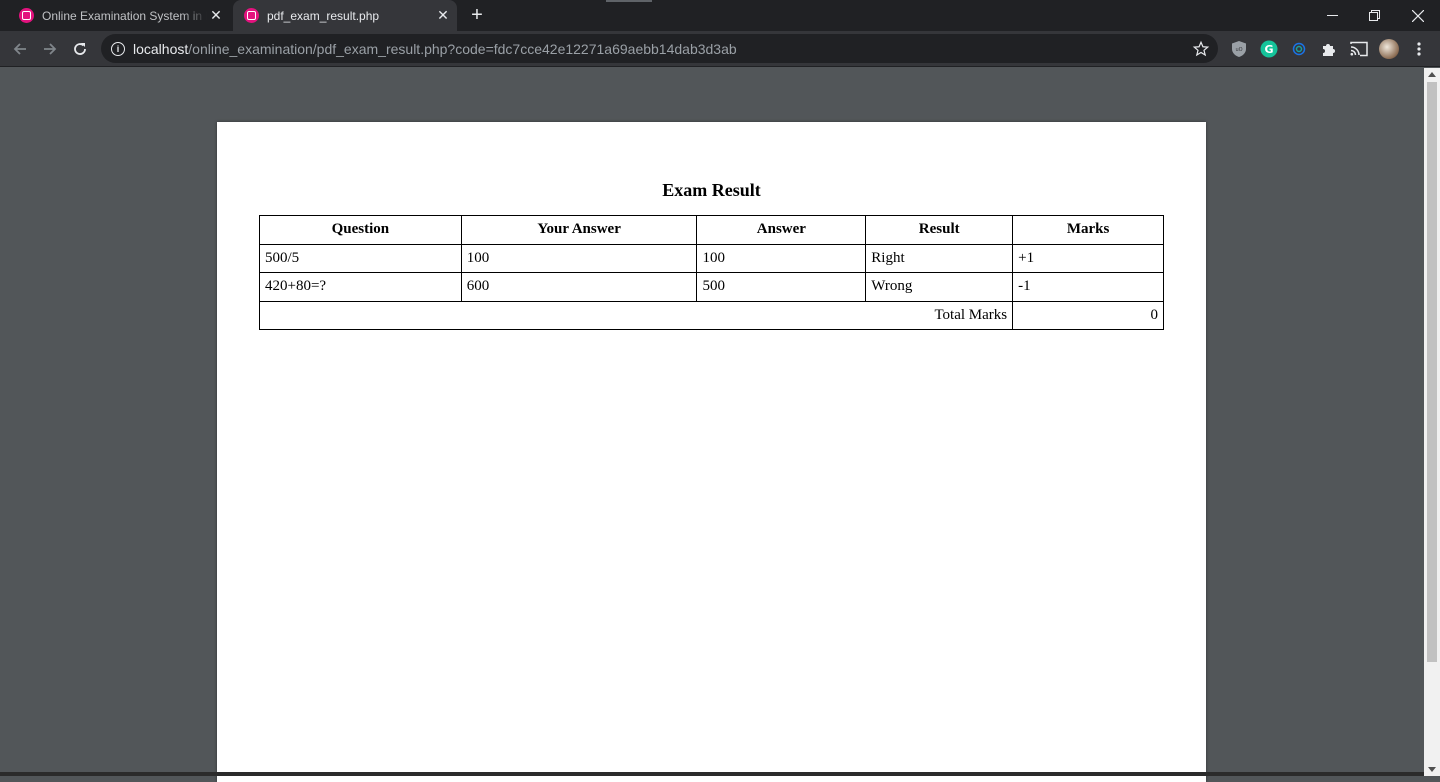 The image size is (1440, 782). Describe the element at coordinates (579, 230) in the screenshot. I see `column-header: Your Answer` at that location.